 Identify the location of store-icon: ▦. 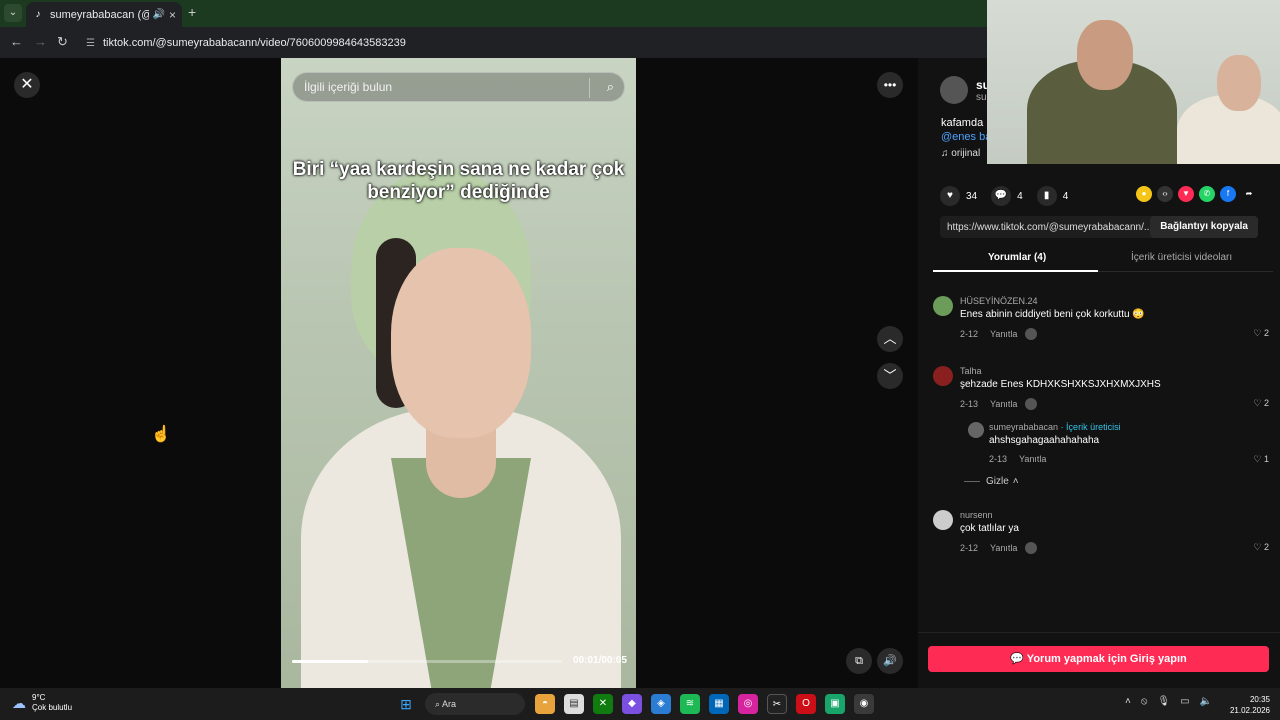
(719, 704).